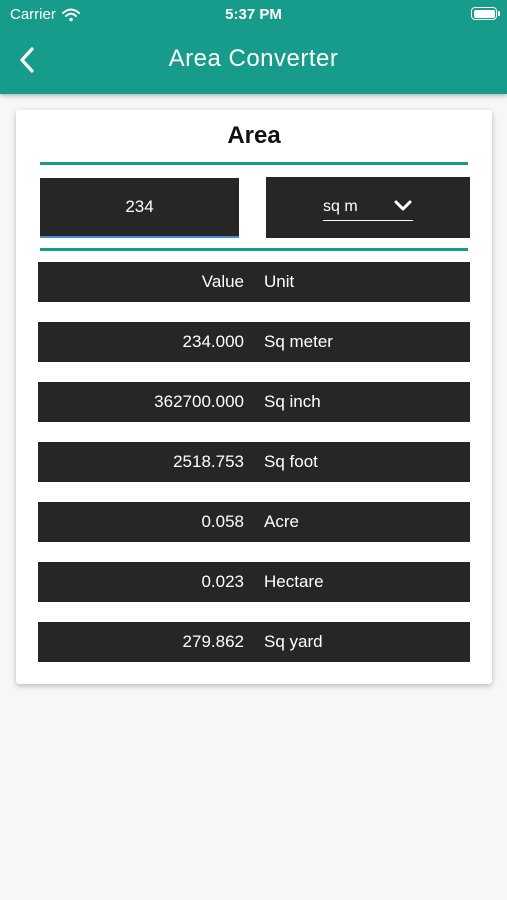 The height and width of the screenshot is (900, 507). I want to click on status-bar: Carrier 5:37 PM, so click(253, 14).